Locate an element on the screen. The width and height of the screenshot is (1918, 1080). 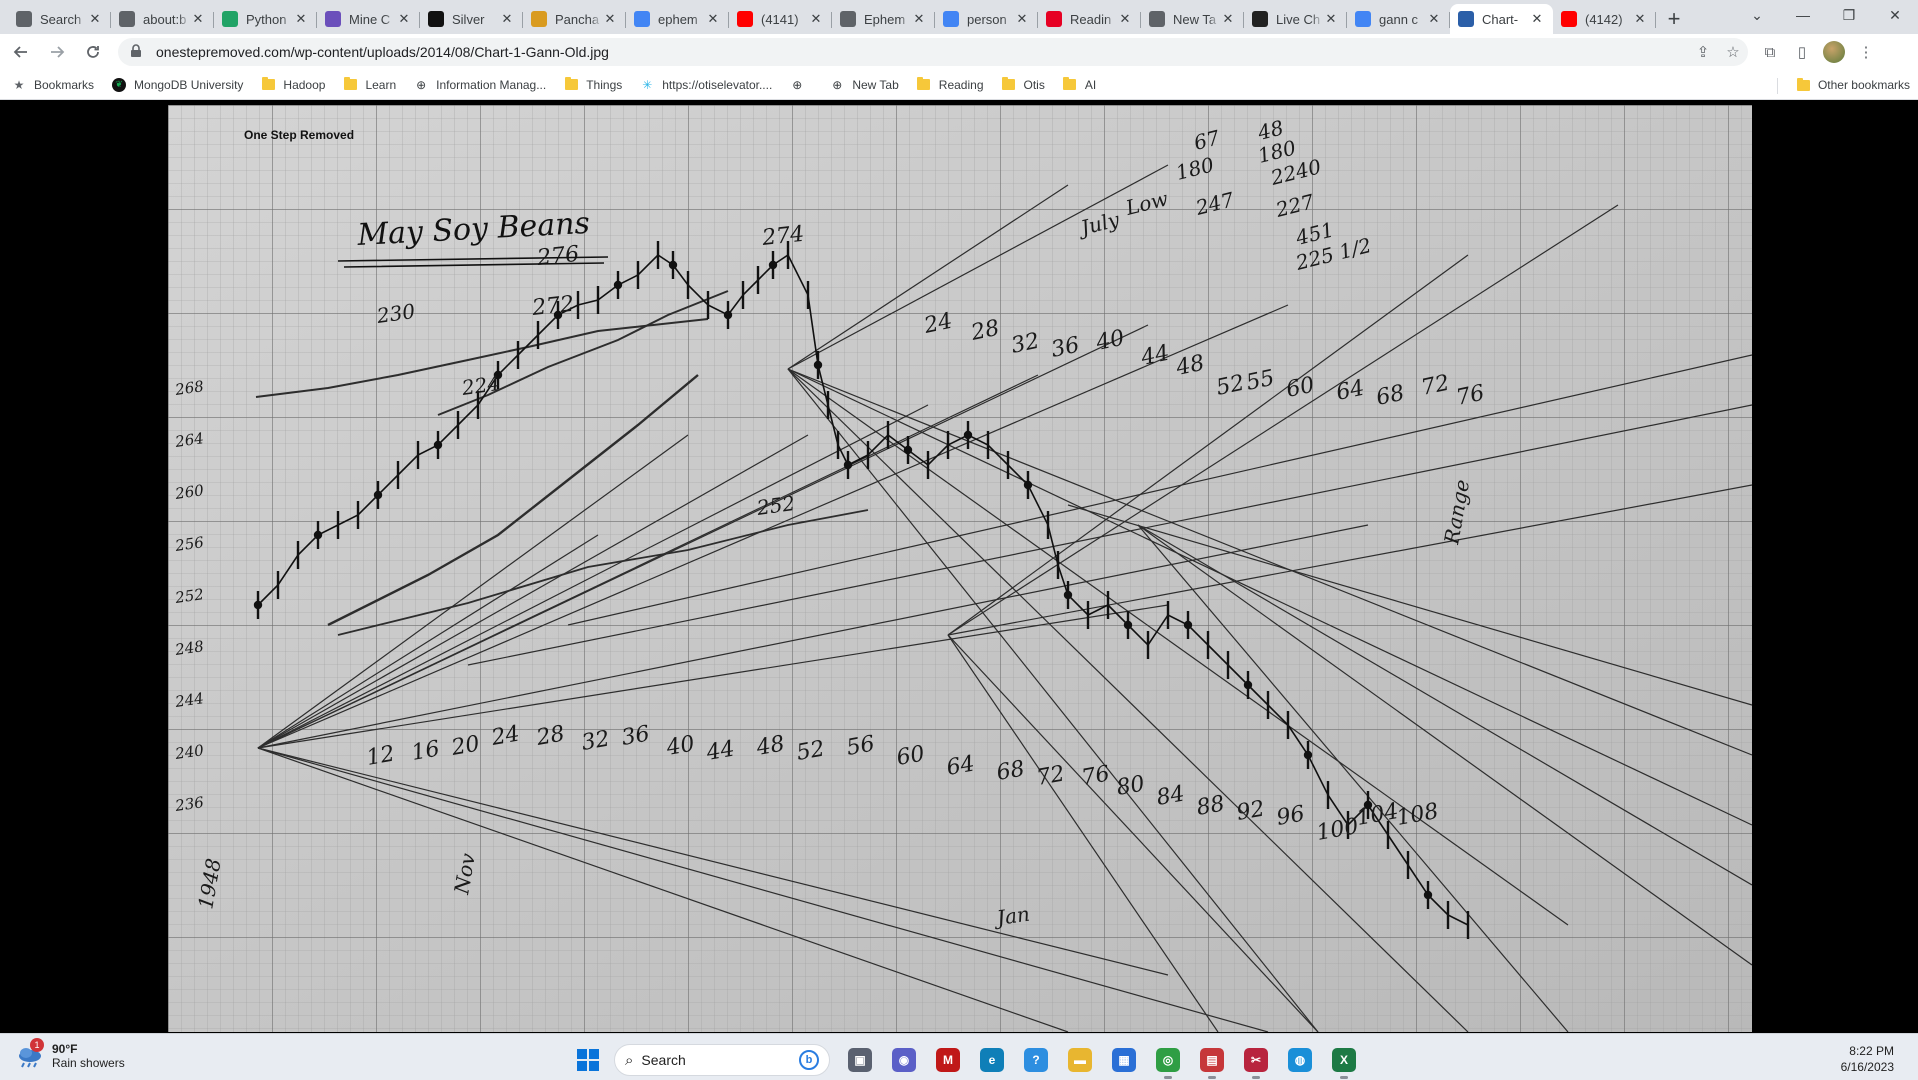
teams-taskbar-button: ◉ is located at coordinates (904, 1060).